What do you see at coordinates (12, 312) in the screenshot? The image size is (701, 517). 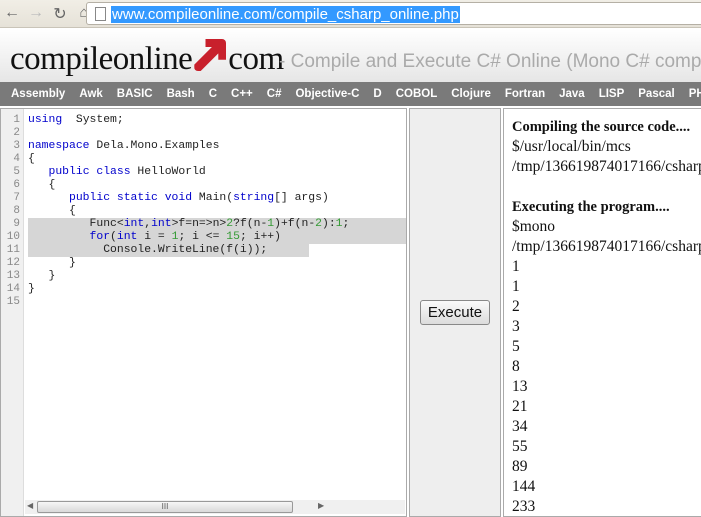 I see `line-numbers: 1 2 3 4 5 6 7 8 9 10 11 12 13 14 15` at bounding box center [12, 312].